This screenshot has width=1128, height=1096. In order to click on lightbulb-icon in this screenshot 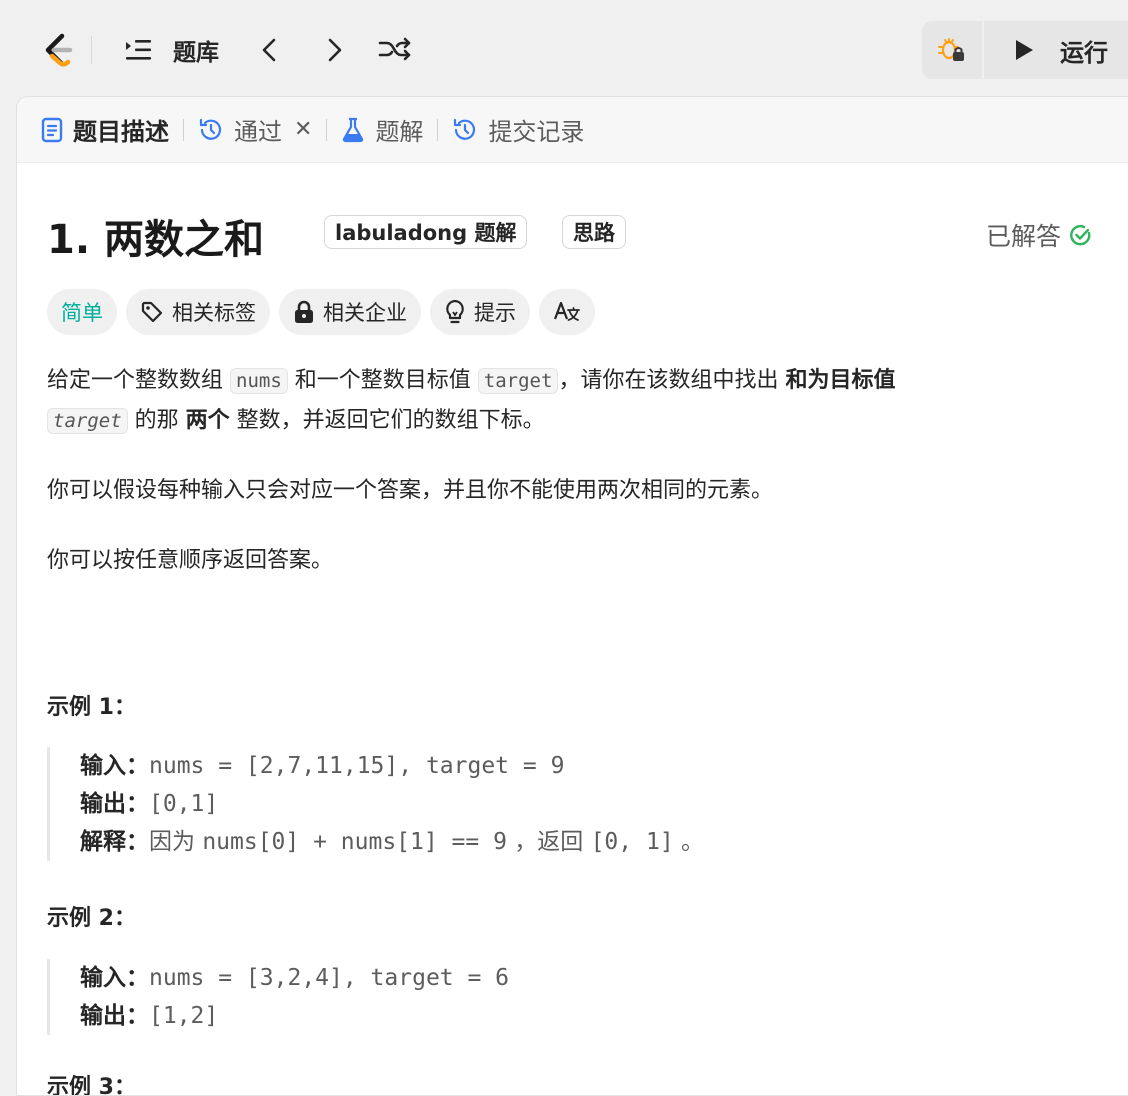, I will do `click(455, 311)`.